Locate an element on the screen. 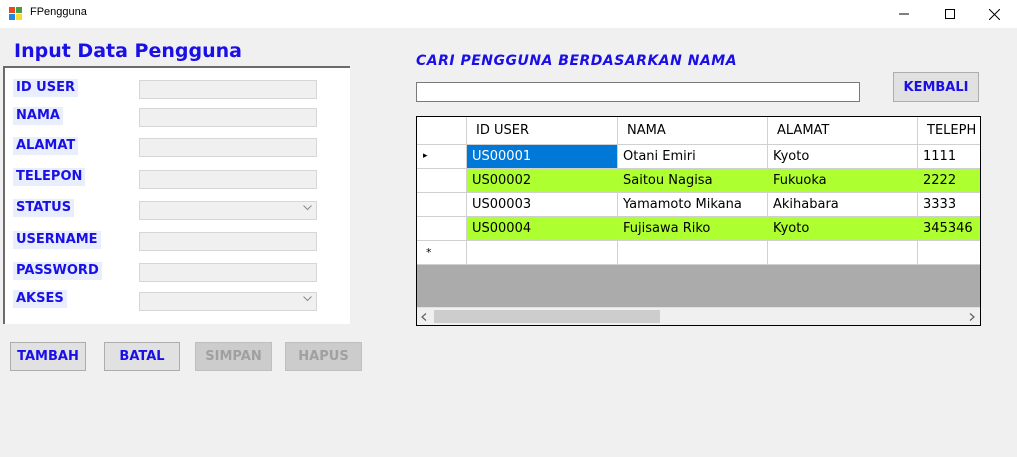  table-cell: Otani Emiri is located at coordinates (693, 157).